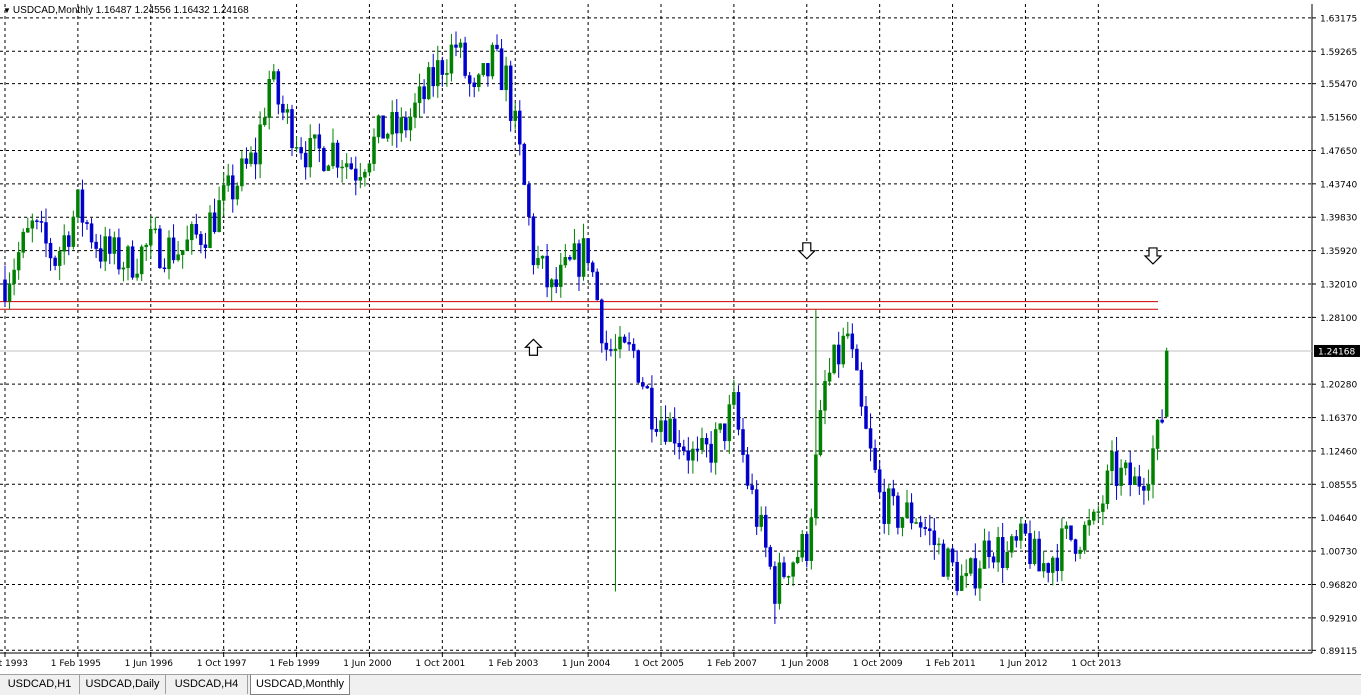  Describe the element at coordinates (878, 664) in the screenshot. I see `date-axis-label: 1 Oct 2009` at that location.